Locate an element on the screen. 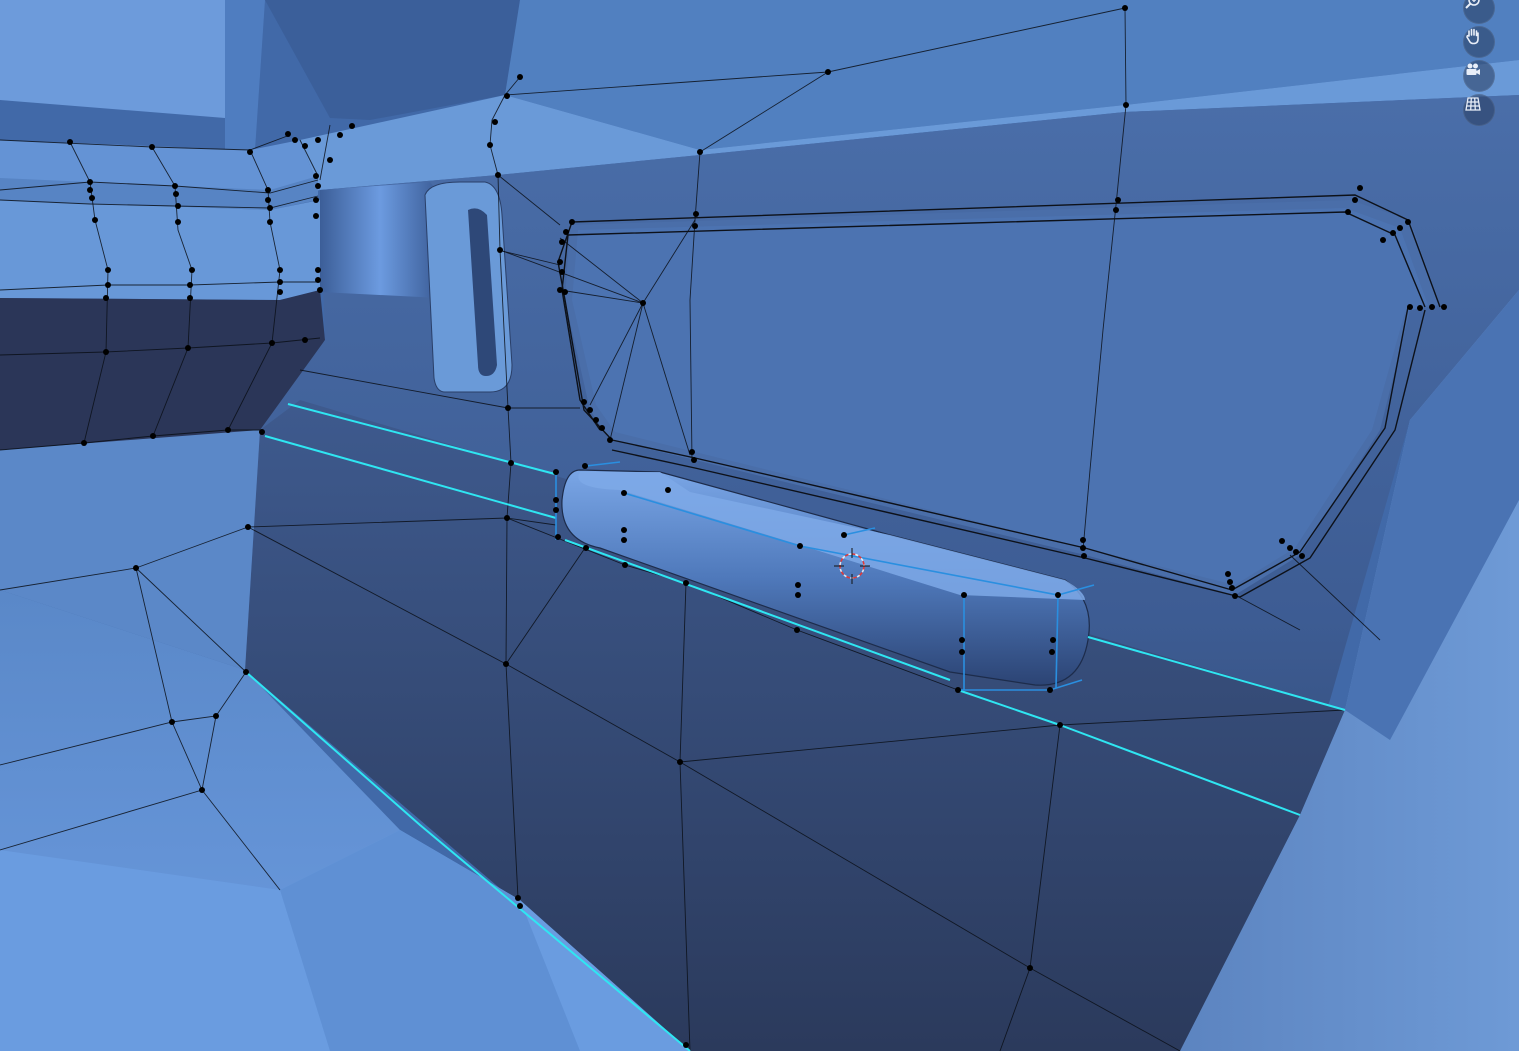  bracket-arm is located at coordinates (380, 240).